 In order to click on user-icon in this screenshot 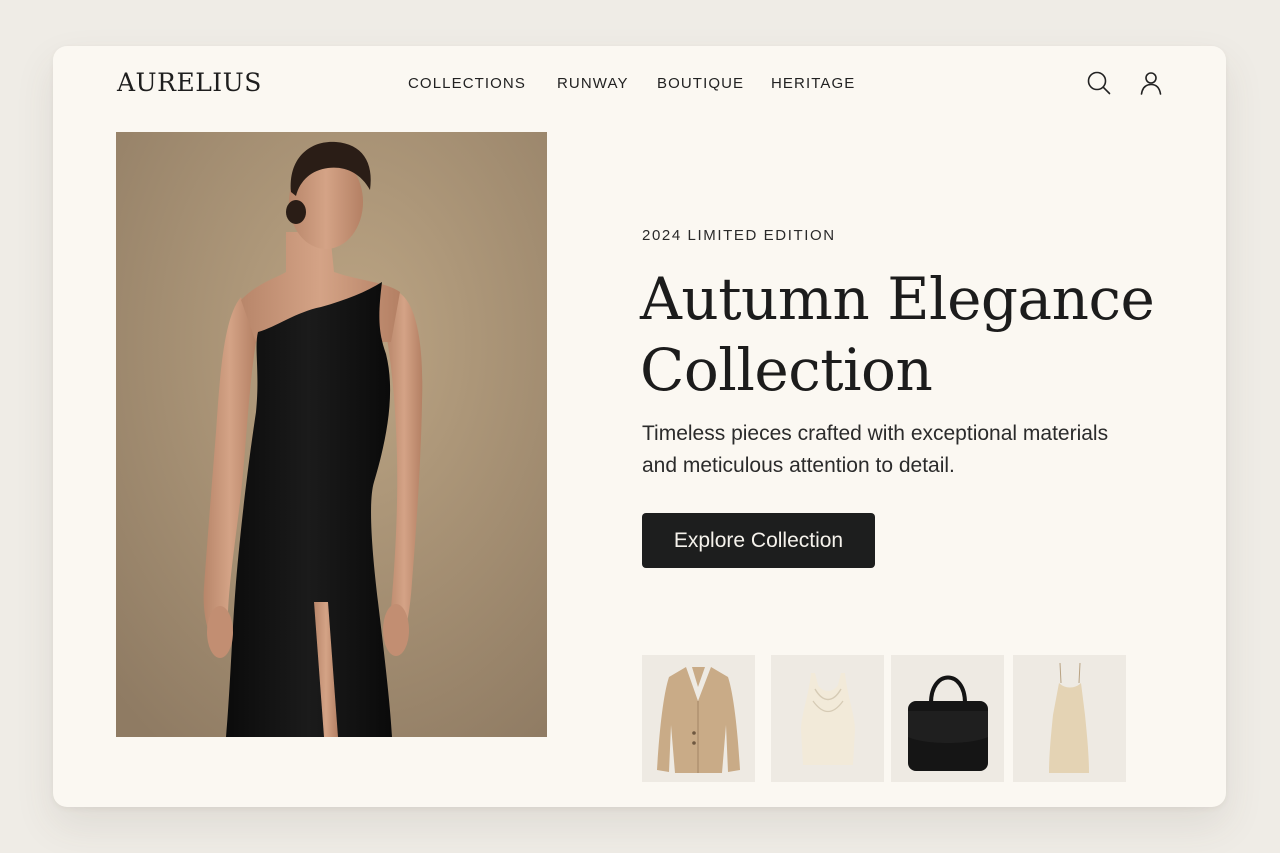, I will do `click(1151, 83)`.